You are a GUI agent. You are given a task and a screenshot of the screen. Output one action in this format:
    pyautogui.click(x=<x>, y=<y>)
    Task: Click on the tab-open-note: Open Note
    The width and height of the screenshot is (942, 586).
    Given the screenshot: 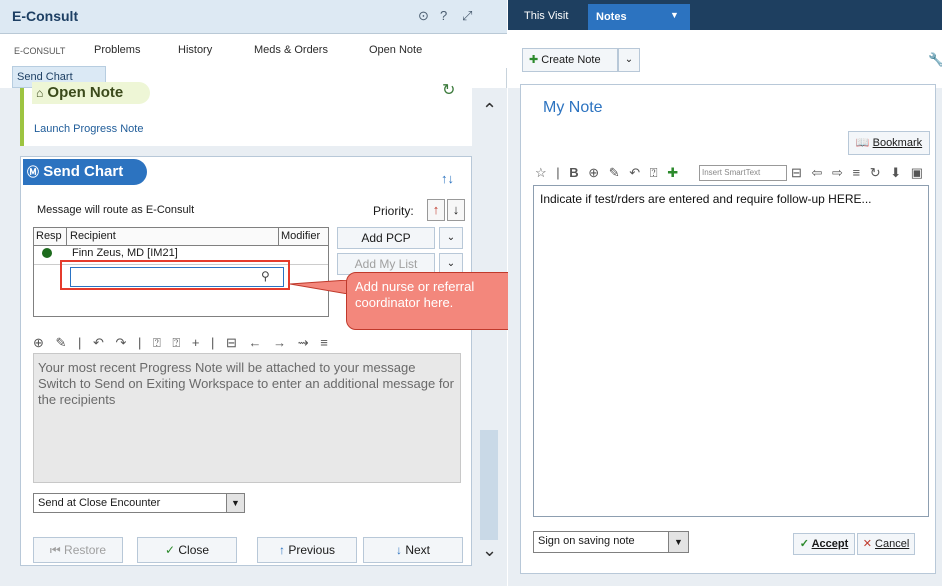 What is the action you would take?
    pyautogui.click(x=395, y=50)
    